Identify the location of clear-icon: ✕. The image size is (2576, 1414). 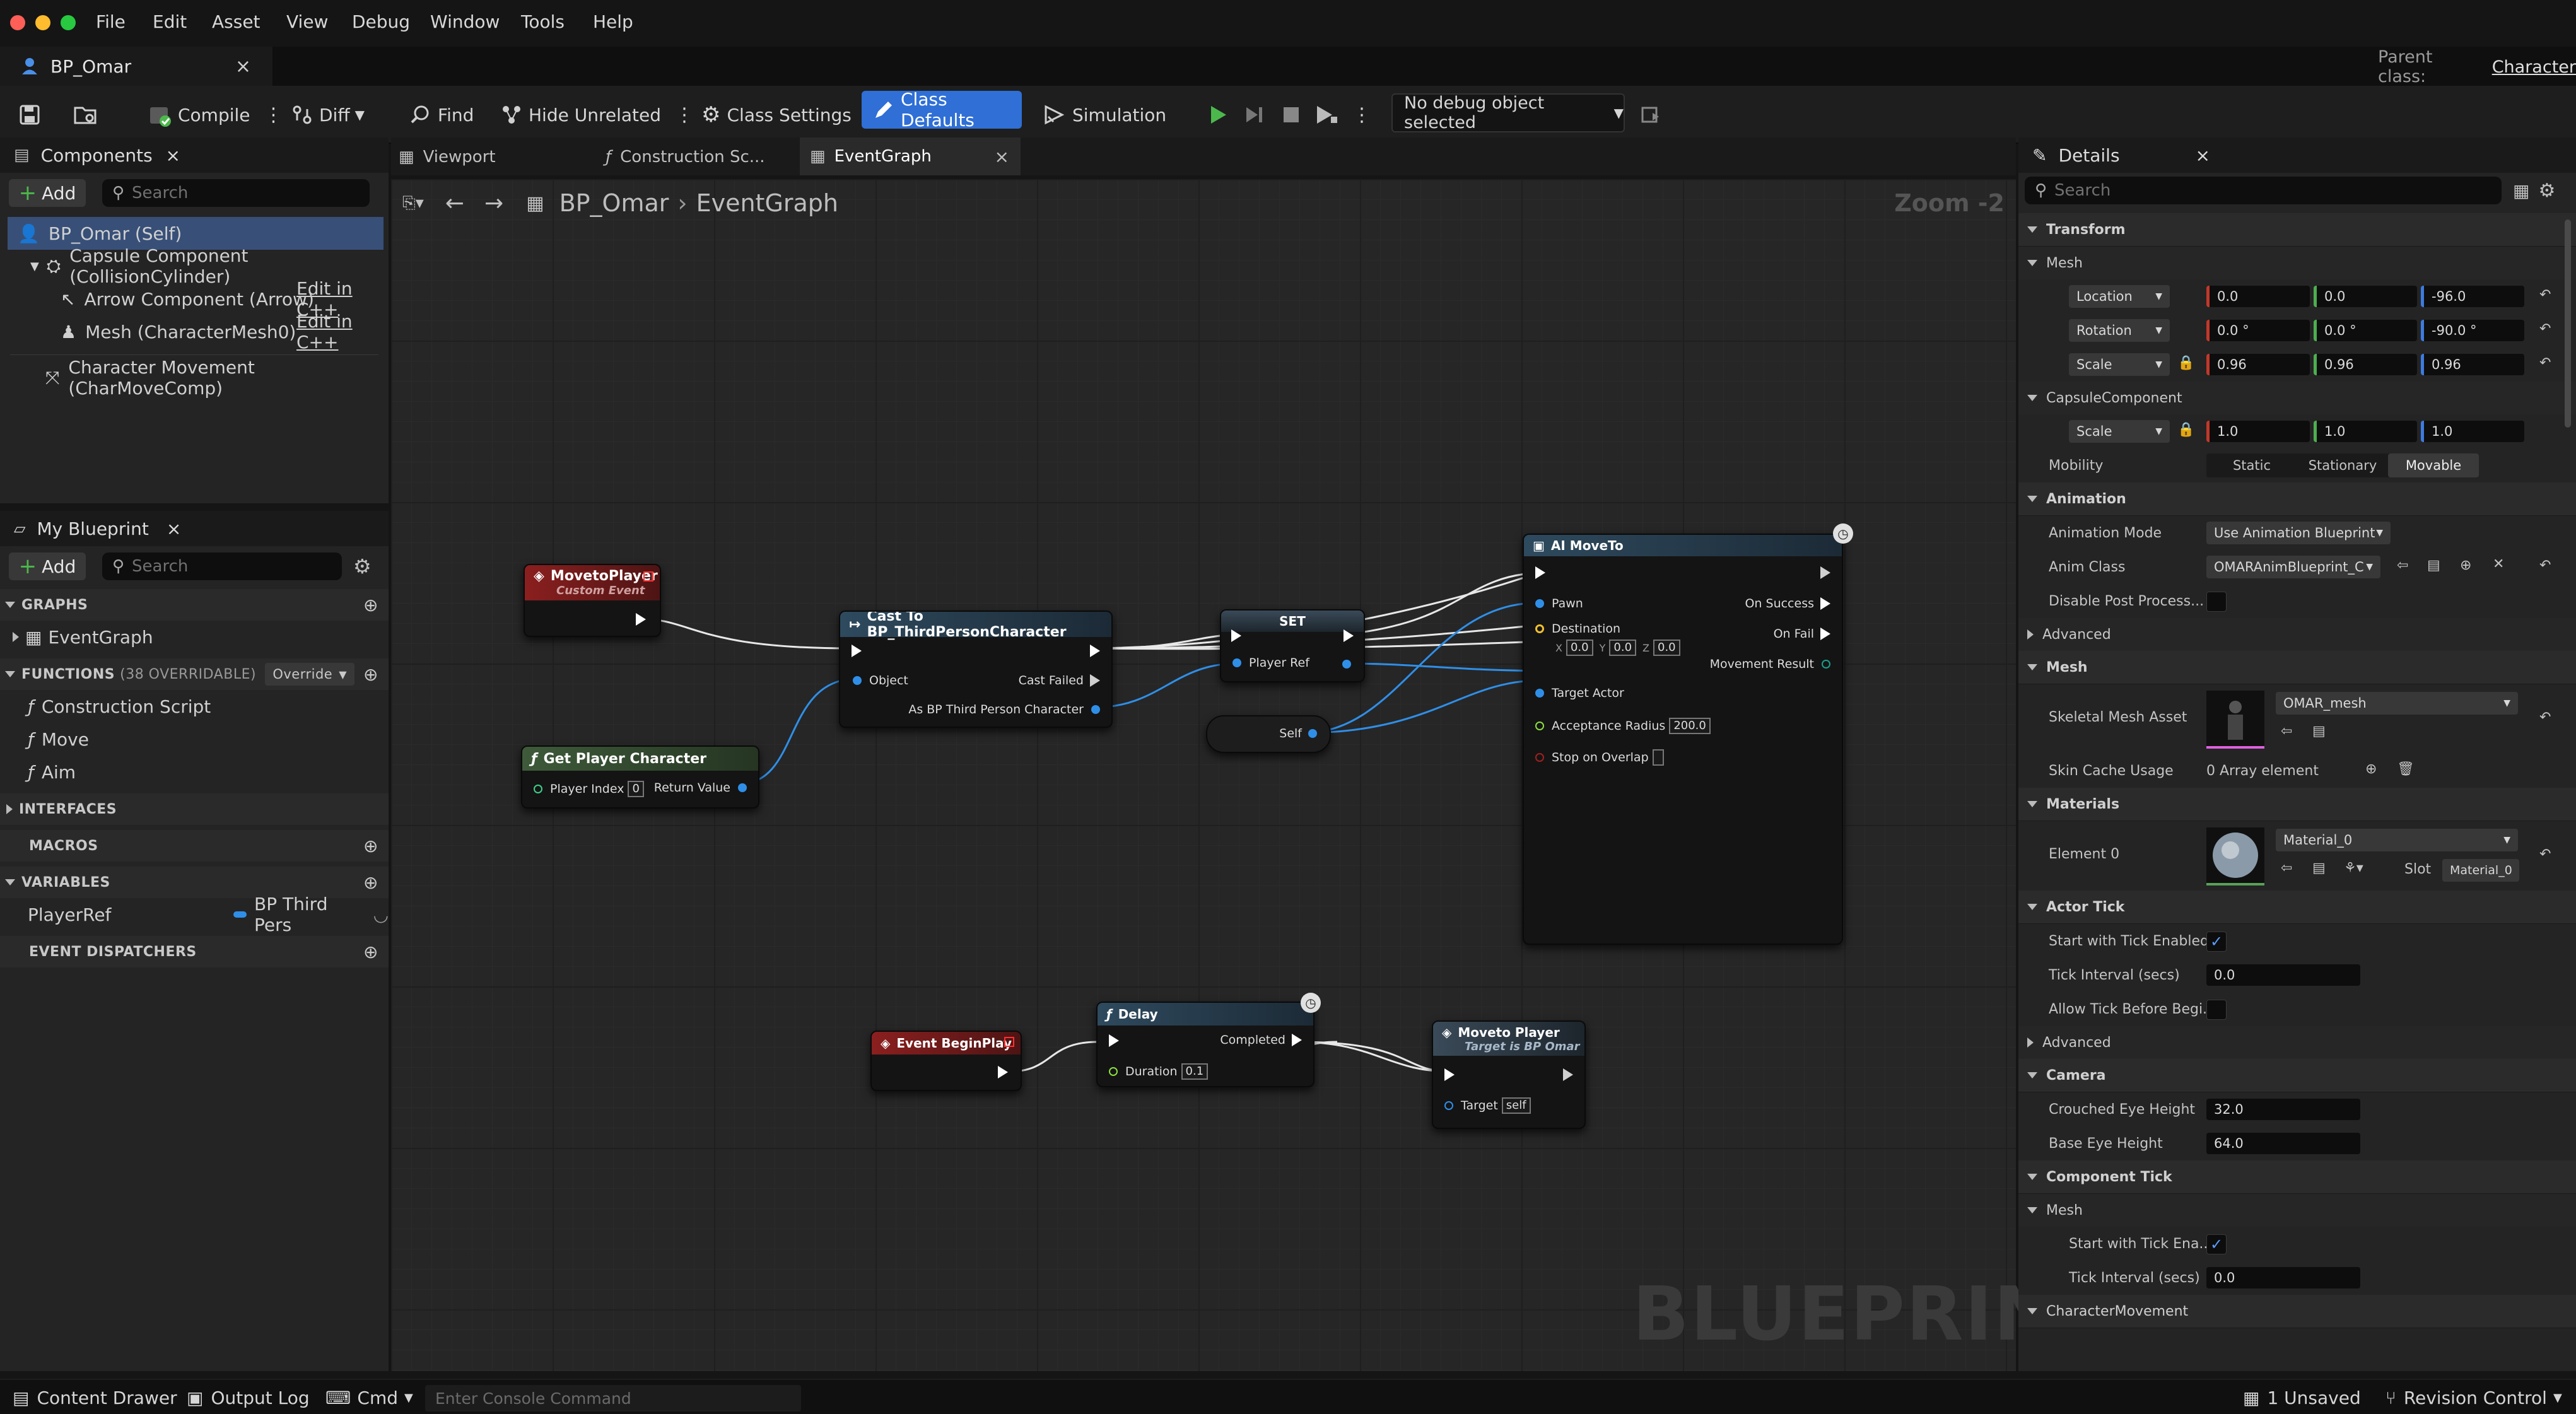
(2498, 564).